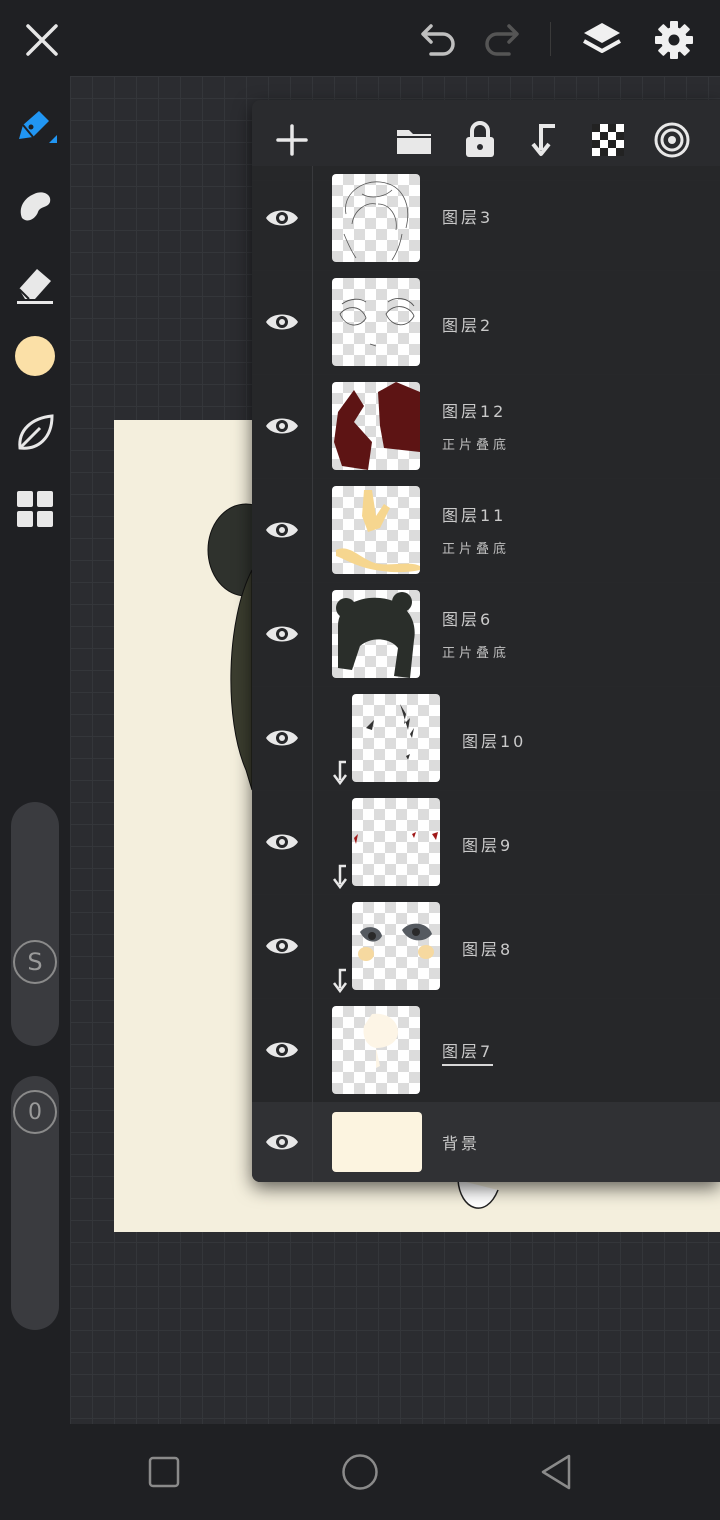 The height and width of the screenshot is (1520, 720). What do you see at coordinates (480, 140) in the screenshot?
I see `lock-icon` at bounding box center [480, 140].